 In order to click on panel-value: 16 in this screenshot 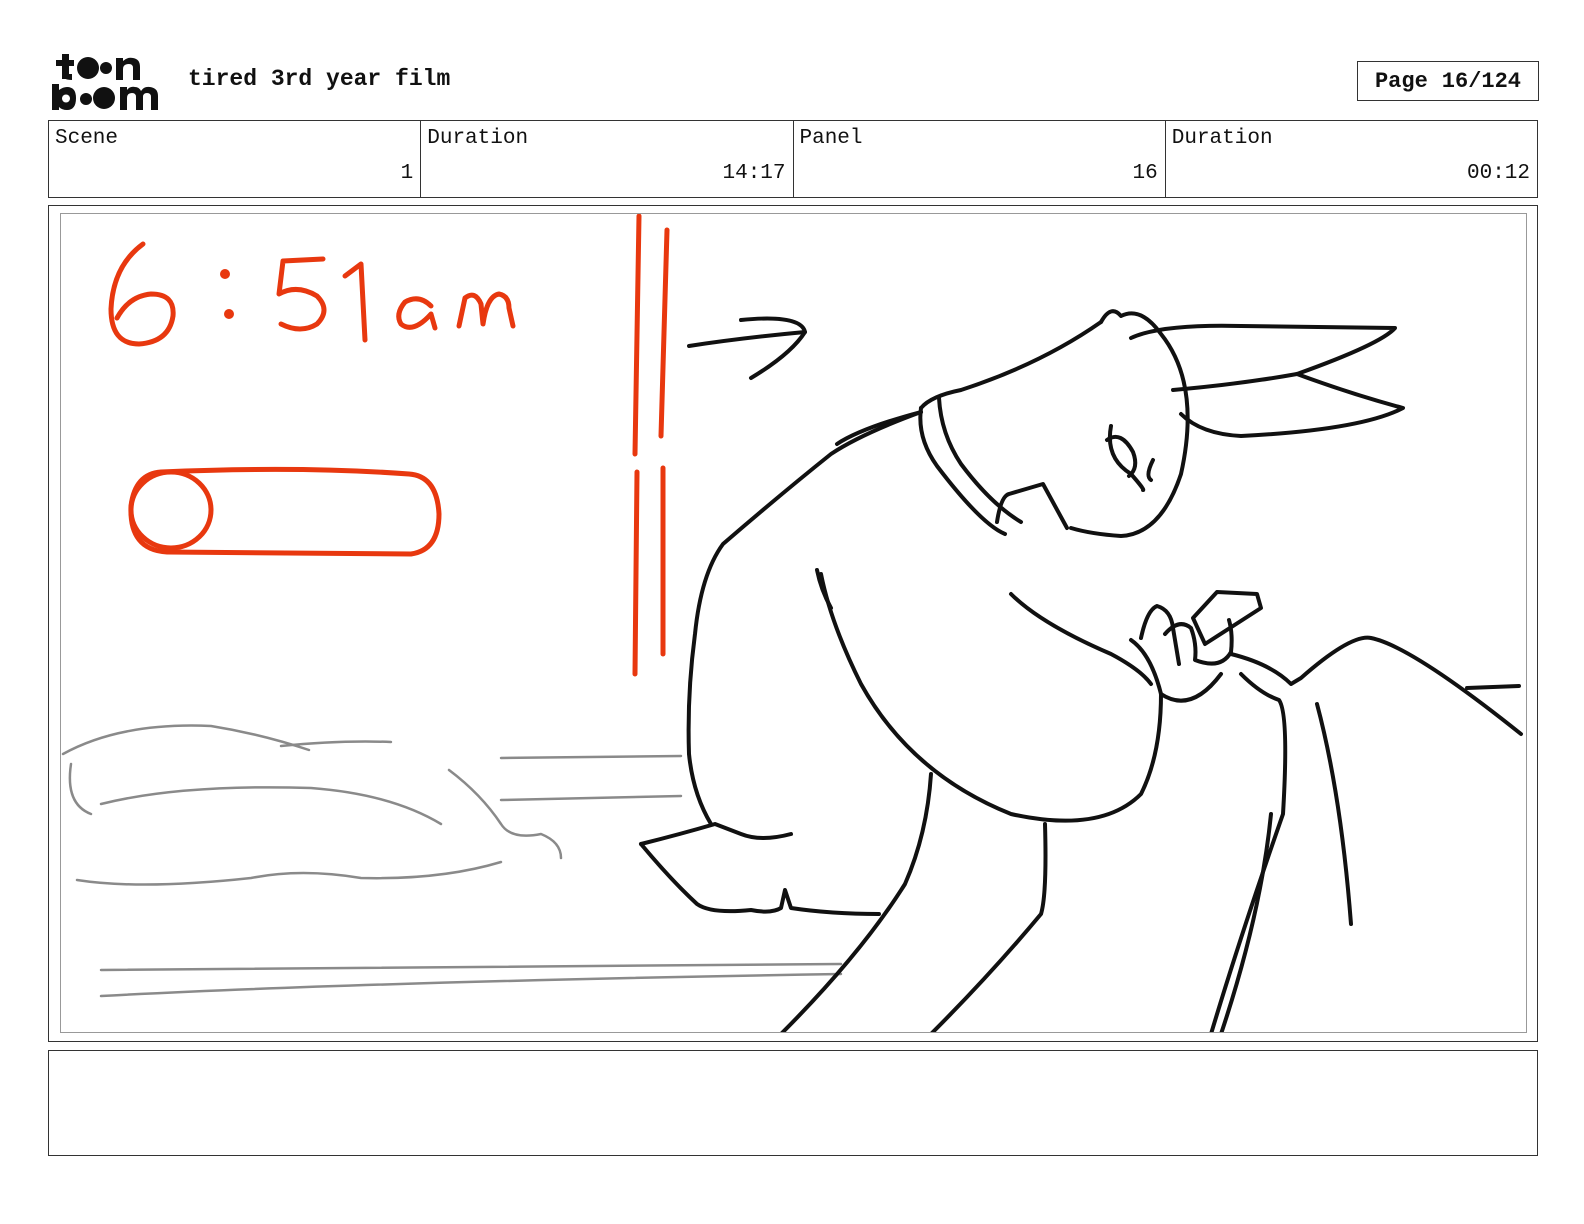, I will do `click(1145, 173)`.